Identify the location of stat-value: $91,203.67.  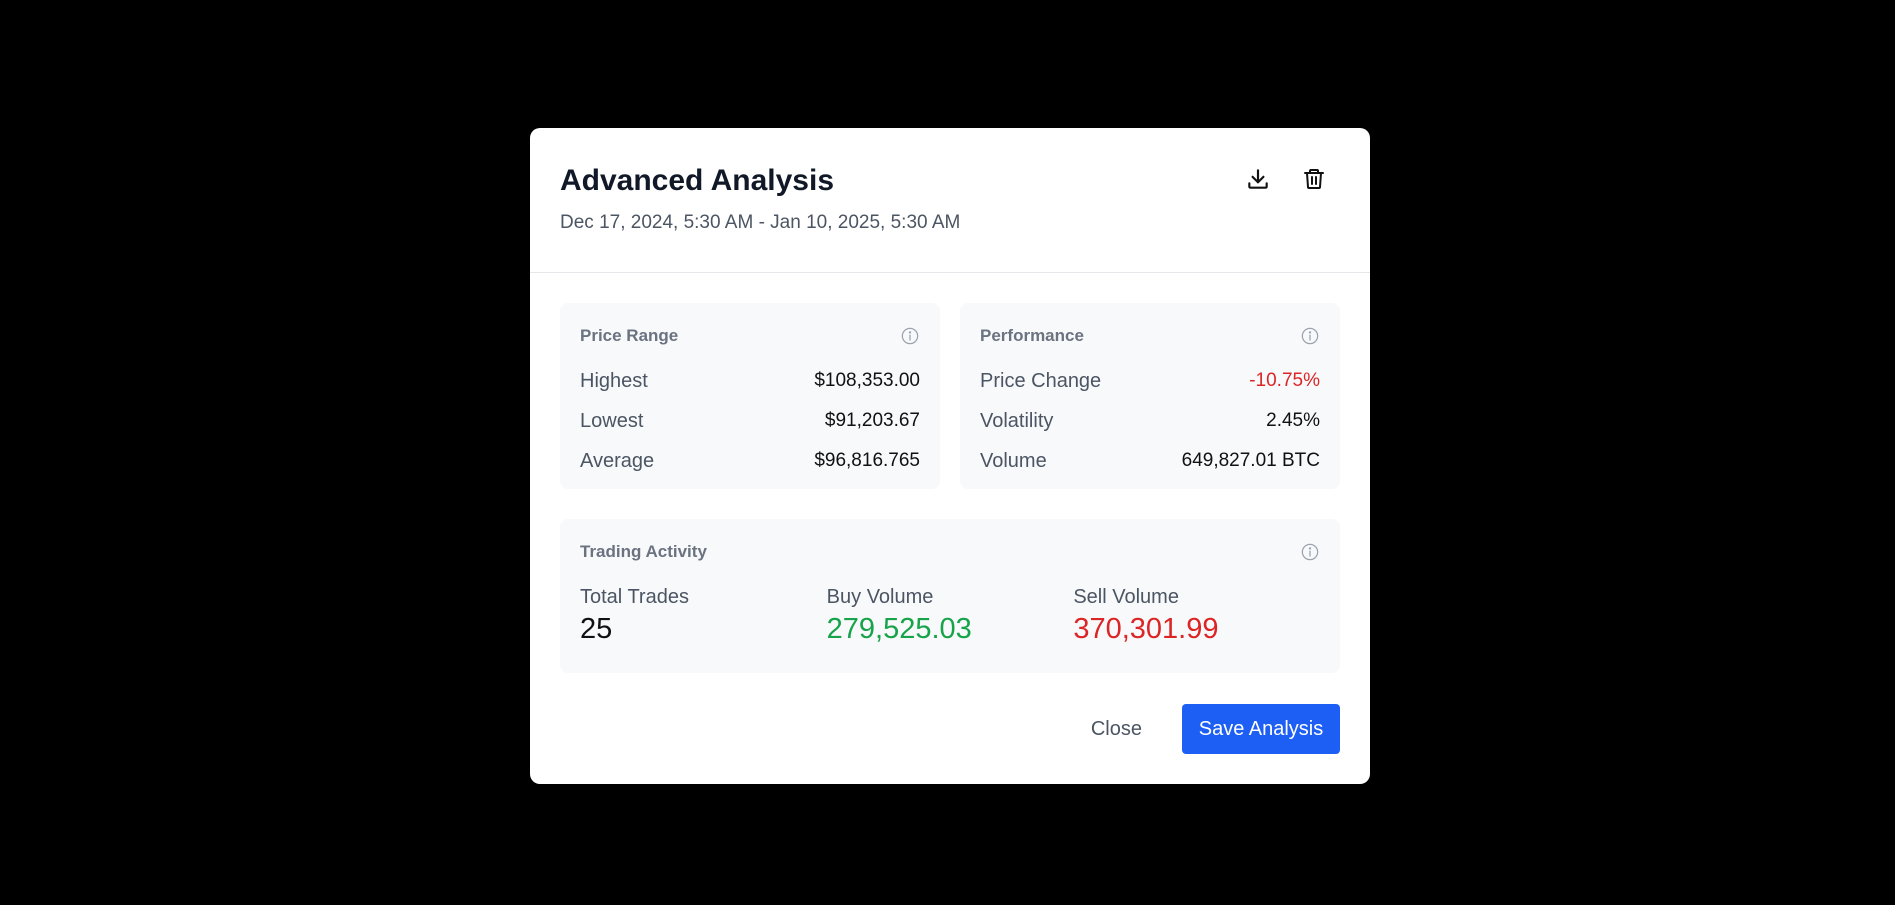
(872, 420).